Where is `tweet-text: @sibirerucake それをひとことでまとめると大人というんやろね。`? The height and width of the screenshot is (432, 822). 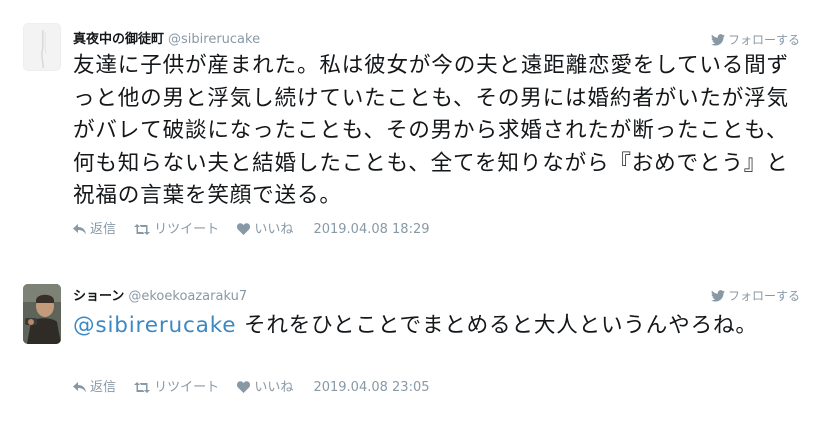
tweet-text: @sibirerucake それをひとことでまとめると大人というんやろね。 is located at coordinates (437, 326).